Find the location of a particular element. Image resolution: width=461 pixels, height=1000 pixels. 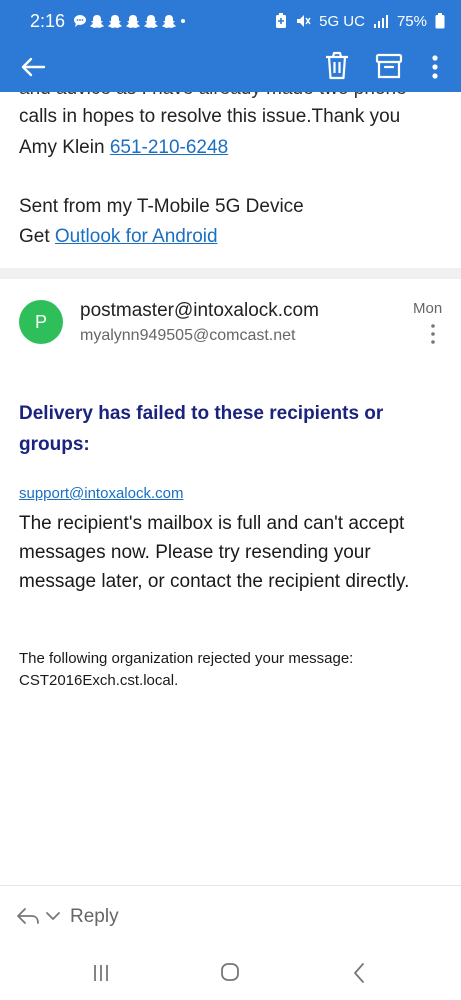

recipient-address: myalynn949505@comcast.net is located at coordinates (188, 335).